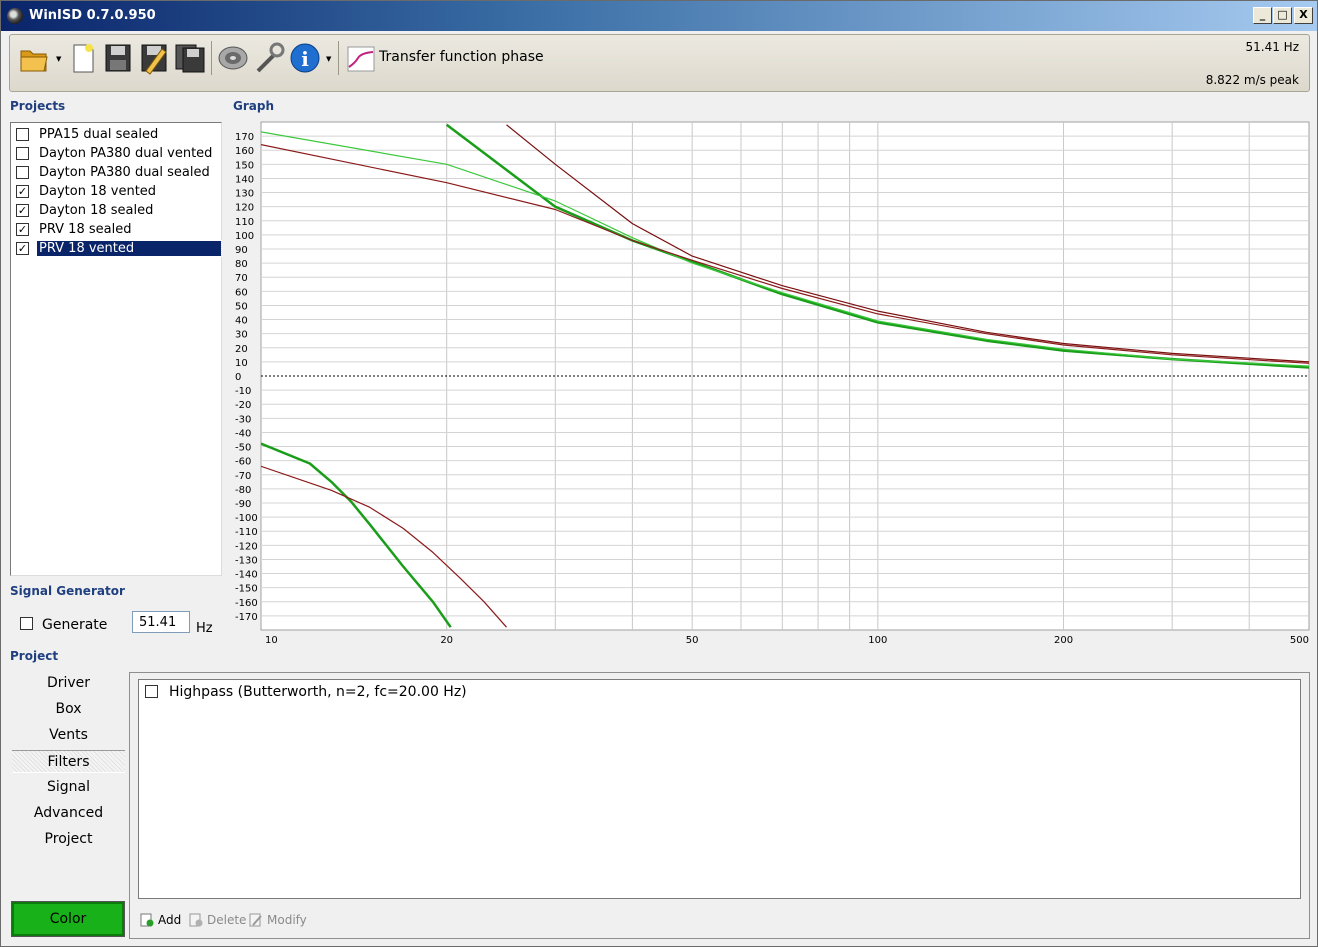 This screenshot has height=947, width=1318. I want to click on project-item: Dayton PA380 dual vented, so click(117, 154).